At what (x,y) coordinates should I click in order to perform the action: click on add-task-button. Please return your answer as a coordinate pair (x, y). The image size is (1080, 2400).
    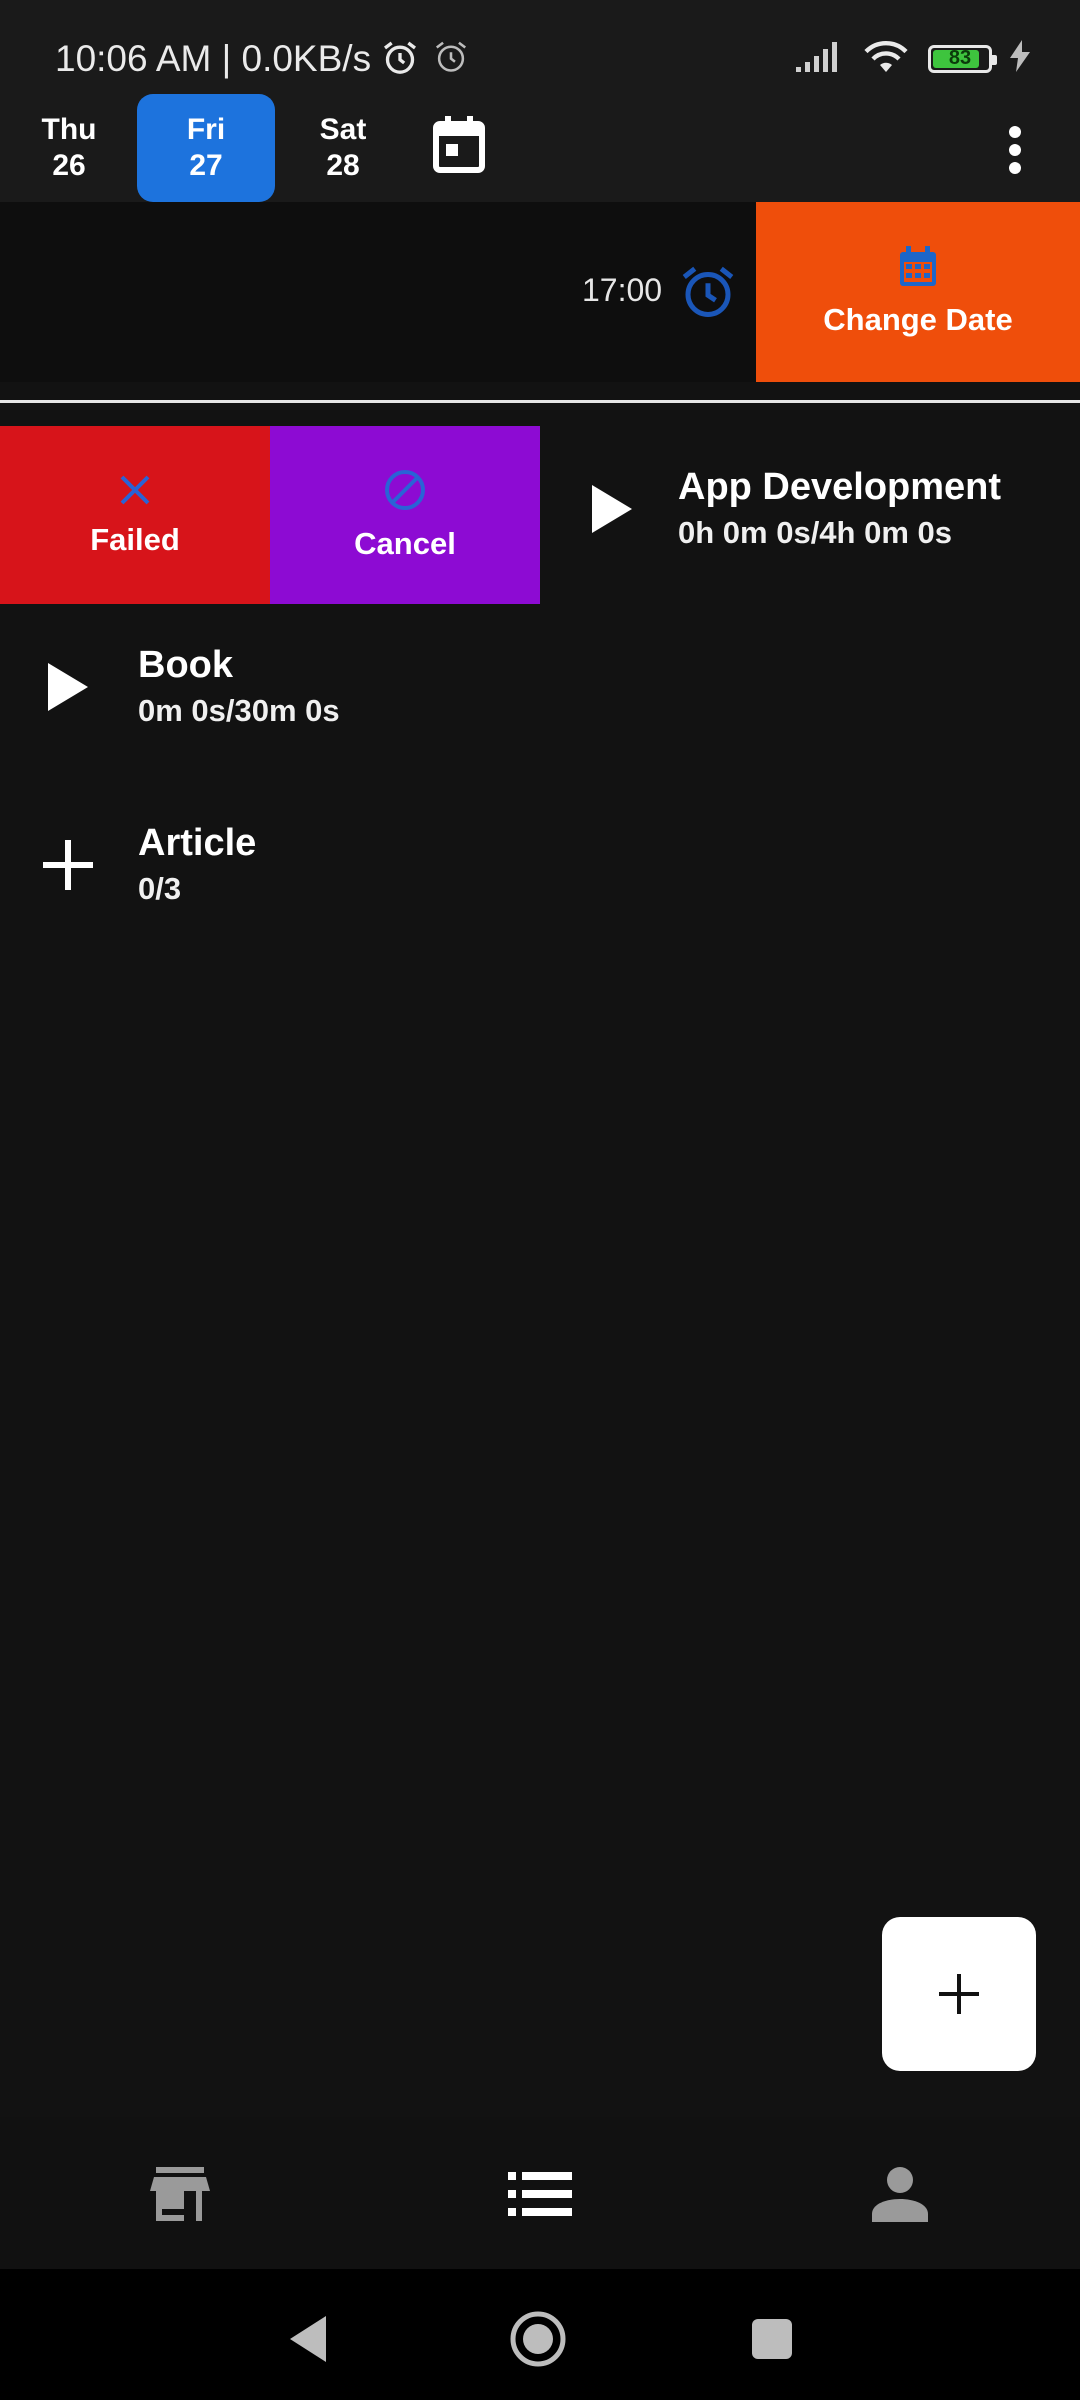
    Looking at the image, I should click on (959, 1994).